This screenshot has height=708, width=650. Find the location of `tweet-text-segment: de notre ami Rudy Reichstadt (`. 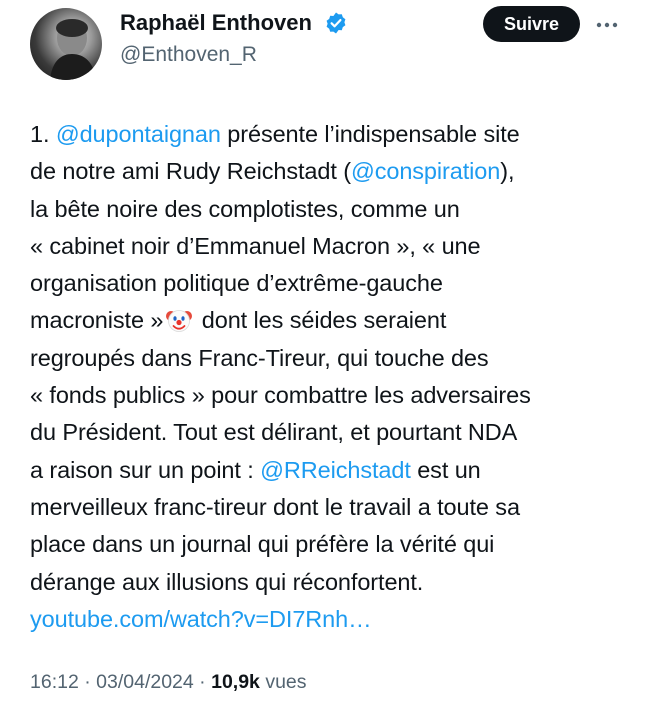

tweet-text-segment: de notre ami Rudy Reichstadt ( is located at coordinates (190, 171).